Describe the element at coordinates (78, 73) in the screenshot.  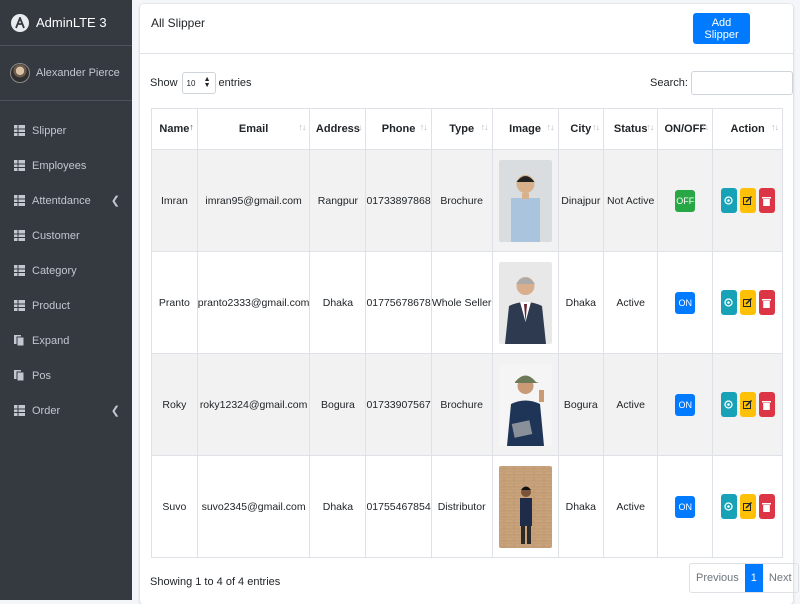
I see `user-name: Alexander Pierce` at that location.